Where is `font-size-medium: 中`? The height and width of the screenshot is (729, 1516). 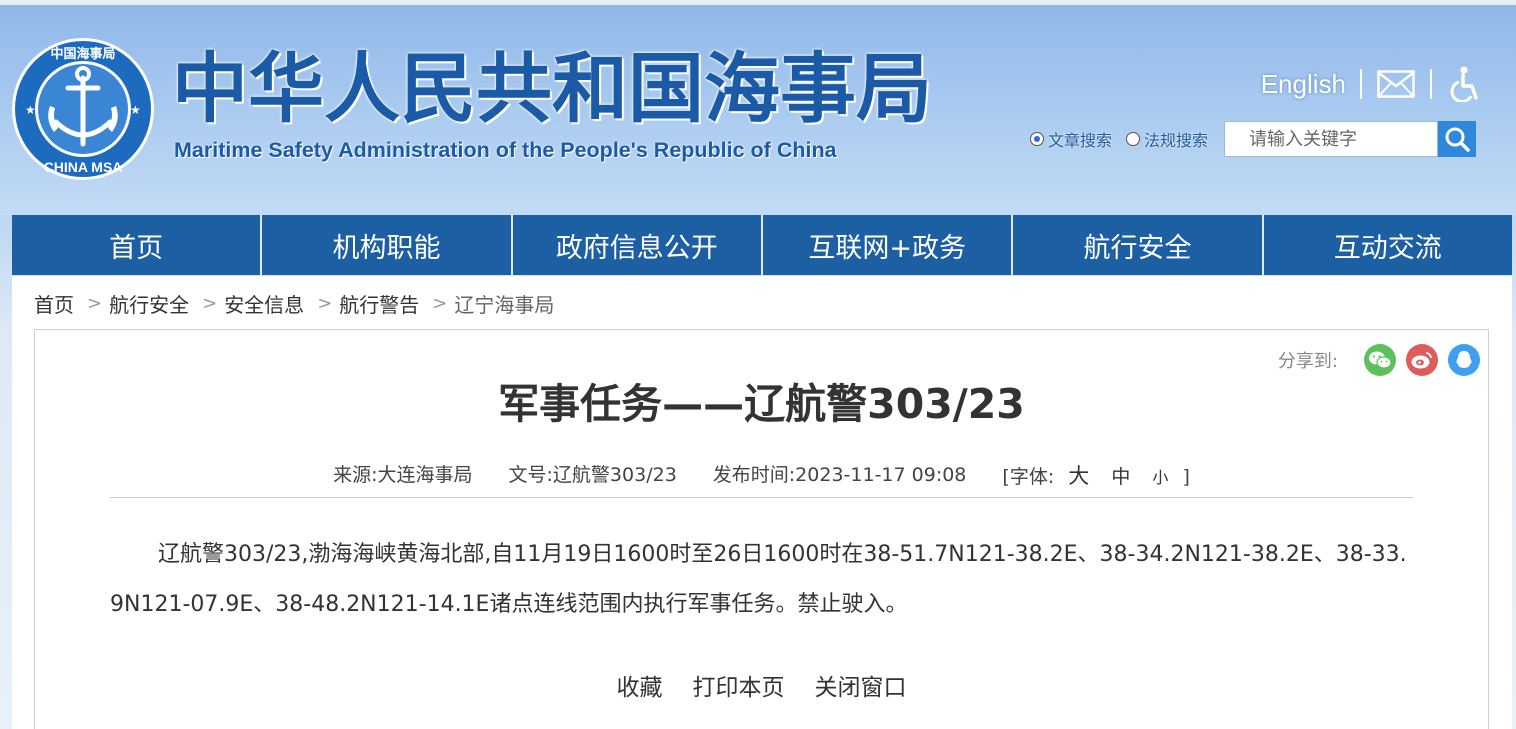
font-size-medium: 中 is located at coordinates (1120, 477).